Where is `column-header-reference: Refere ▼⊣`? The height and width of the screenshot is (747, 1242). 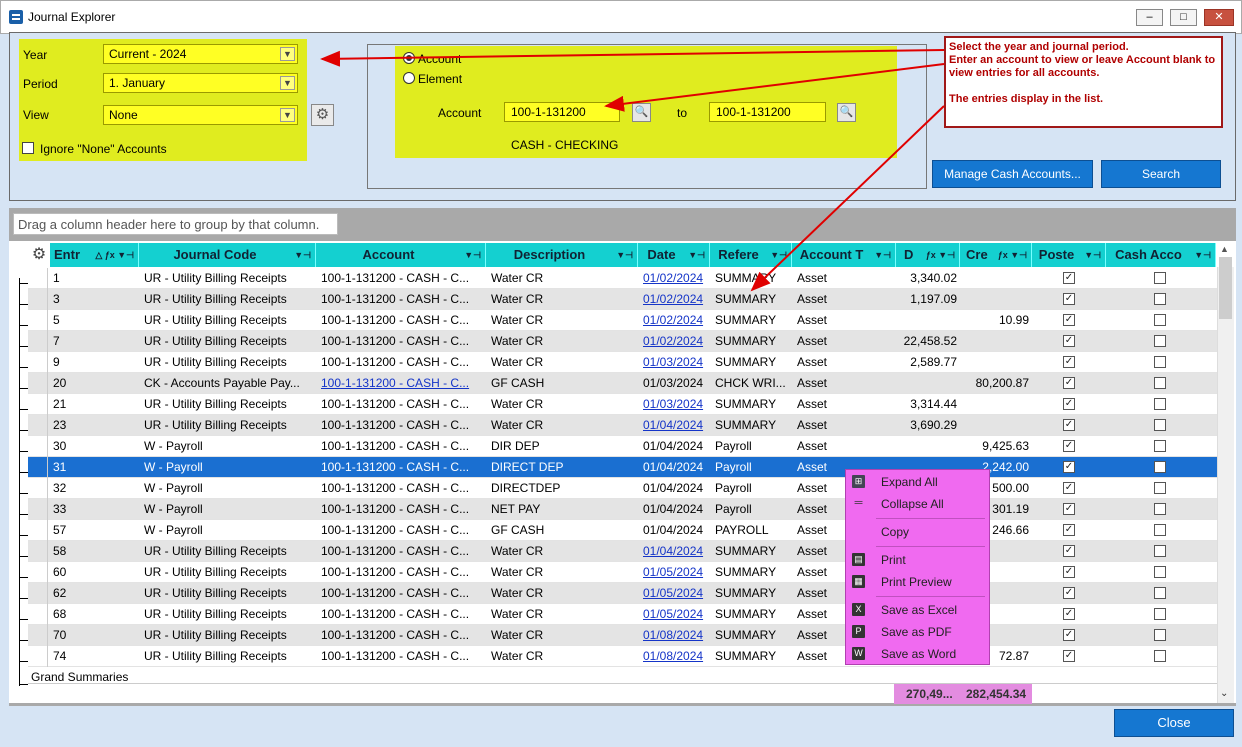
column-header-reference: Refere ▼⊣ is located at coordinates (751, 255).